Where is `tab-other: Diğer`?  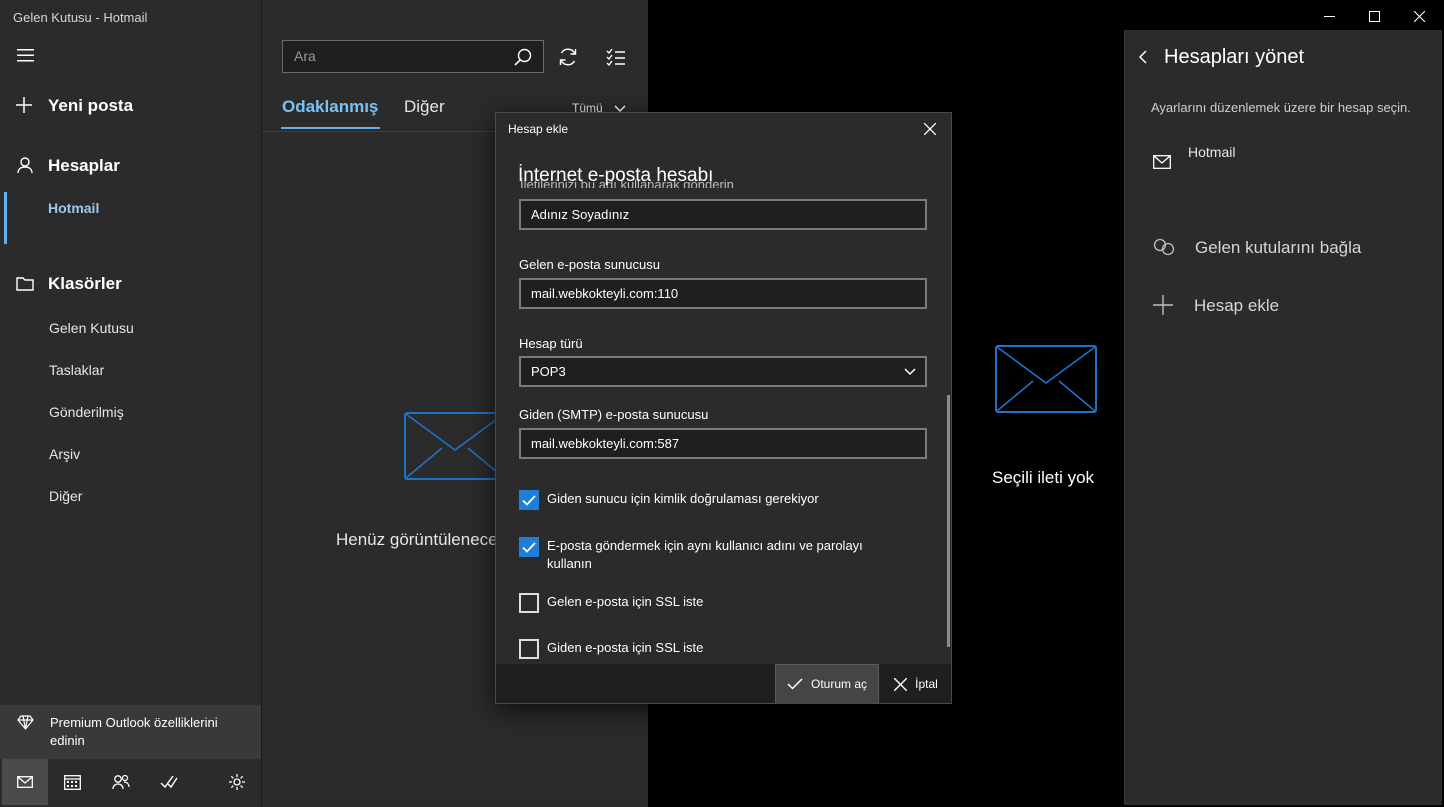
tab-other: Diğer is located at coordinates (424, 107).